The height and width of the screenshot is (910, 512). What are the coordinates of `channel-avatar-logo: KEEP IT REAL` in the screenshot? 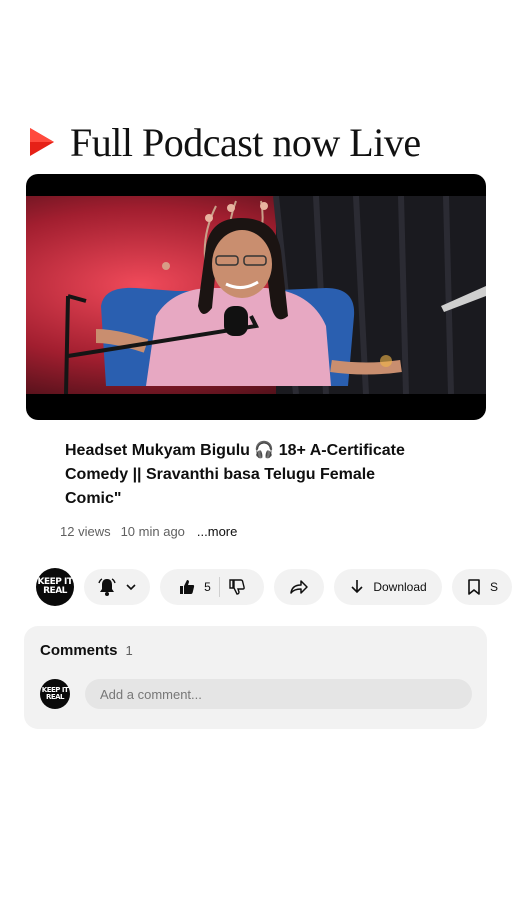 It's located at (55, 586).